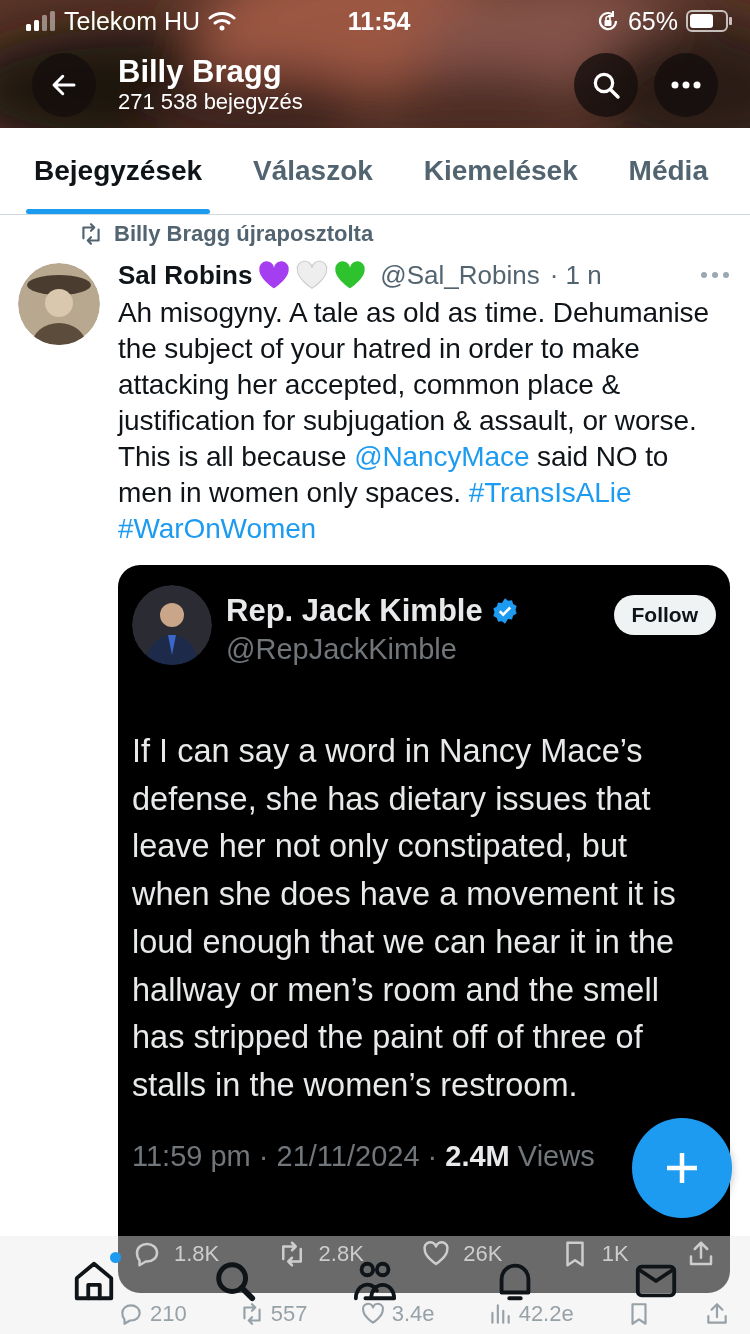 The image size is (750, 1334). Describe the element at coordinates (289, 1314) in the screenshot. I see `action-count: 557` at that location.